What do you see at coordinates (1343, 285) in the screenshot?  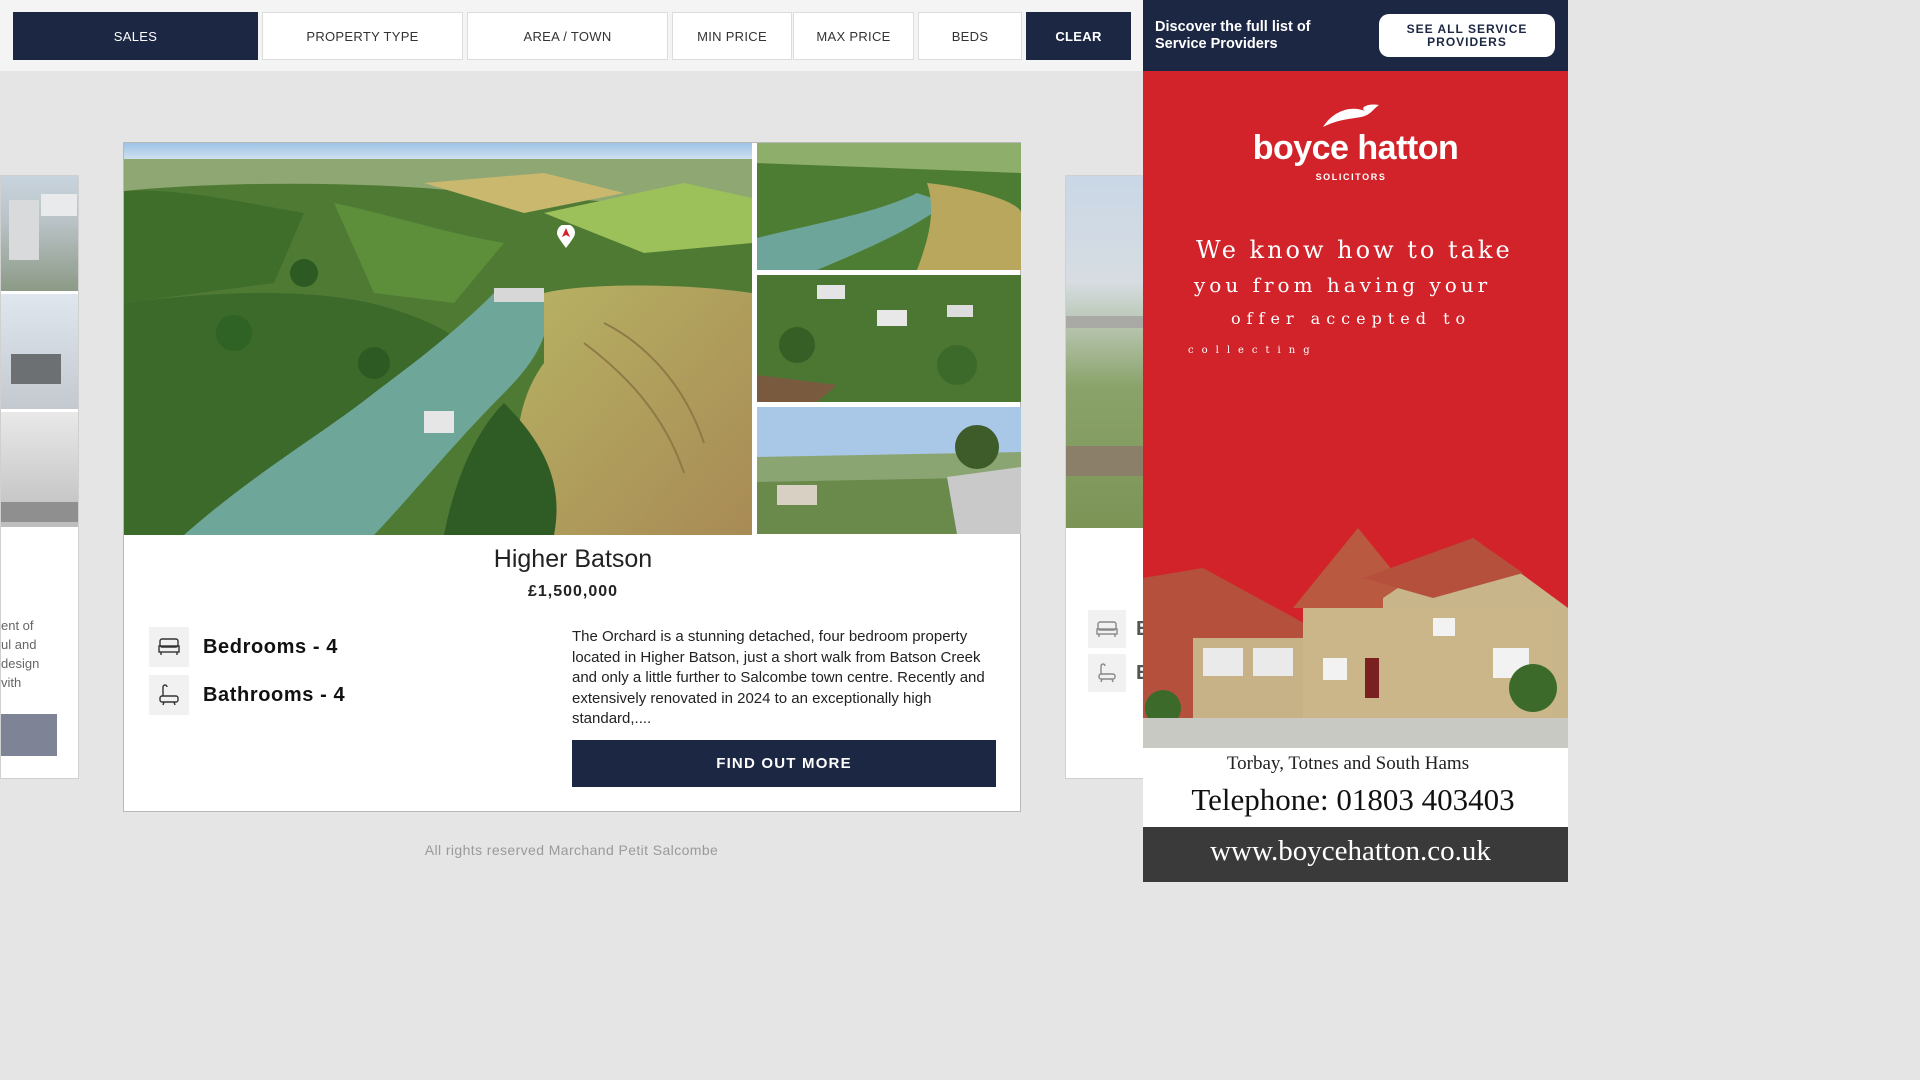 I see `ad-slogan-line: you from having your` at bounding box center [1343, 285].